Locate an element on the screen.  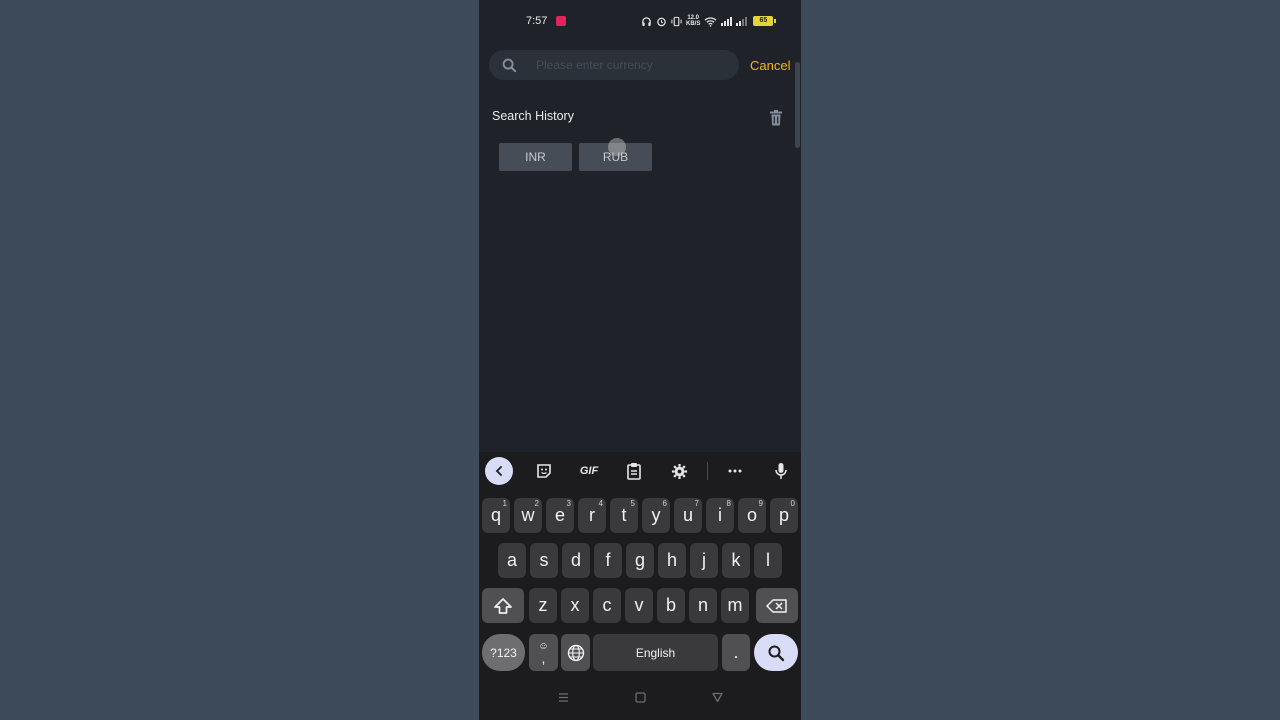
key-hint: 1 is located at coordinates (504, 503).